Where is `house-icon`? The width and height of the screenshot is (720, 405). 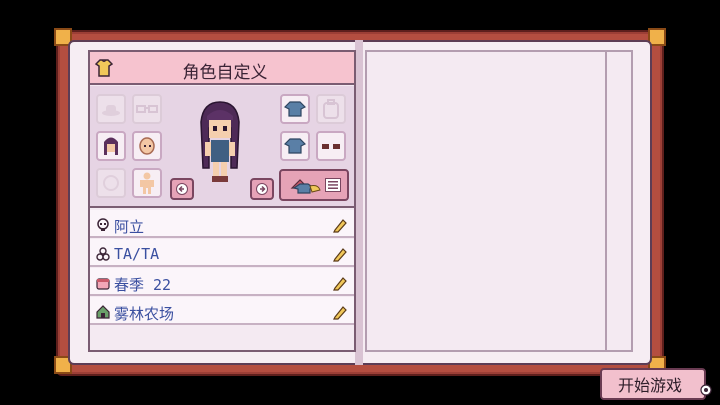 house-icon is located at coordinates (103, 312).